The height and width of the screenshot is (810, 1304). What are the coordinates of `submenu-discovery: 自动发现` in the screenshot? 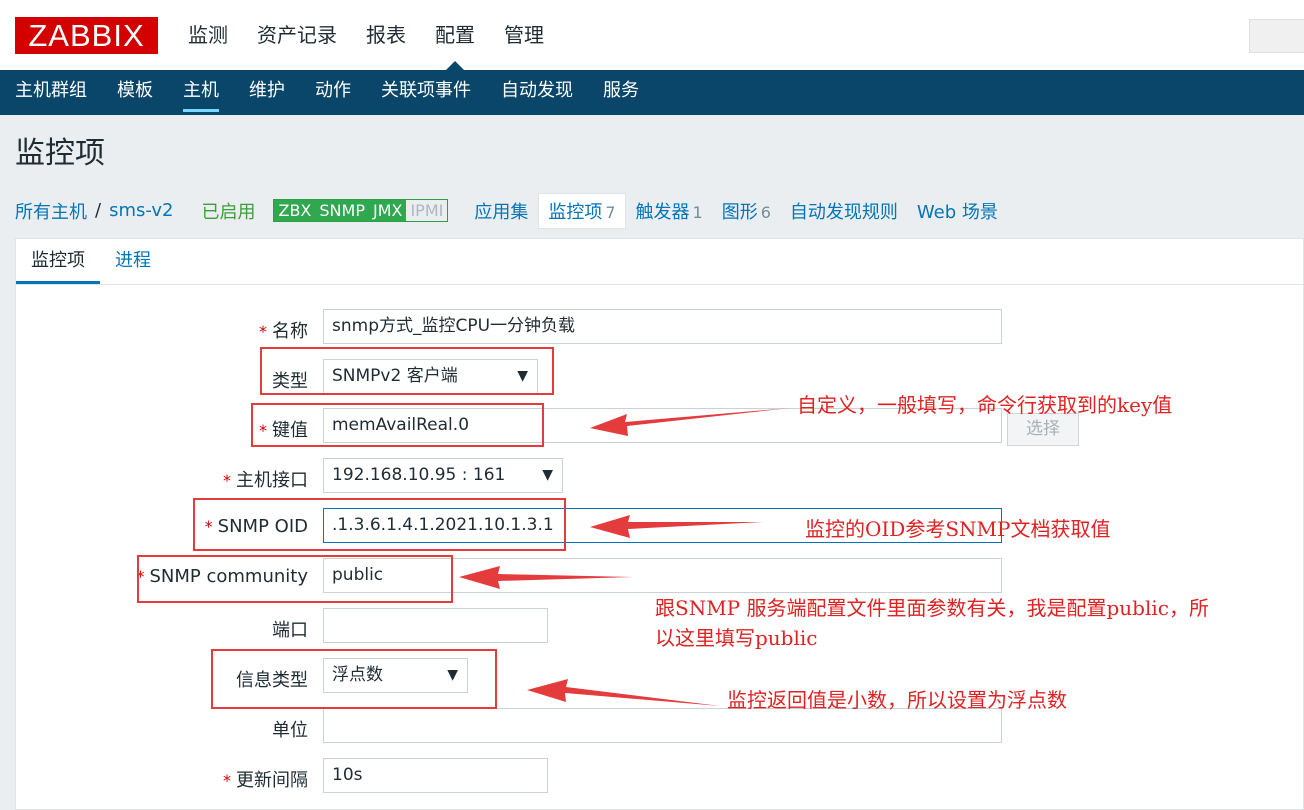 It's located at (537, 92).